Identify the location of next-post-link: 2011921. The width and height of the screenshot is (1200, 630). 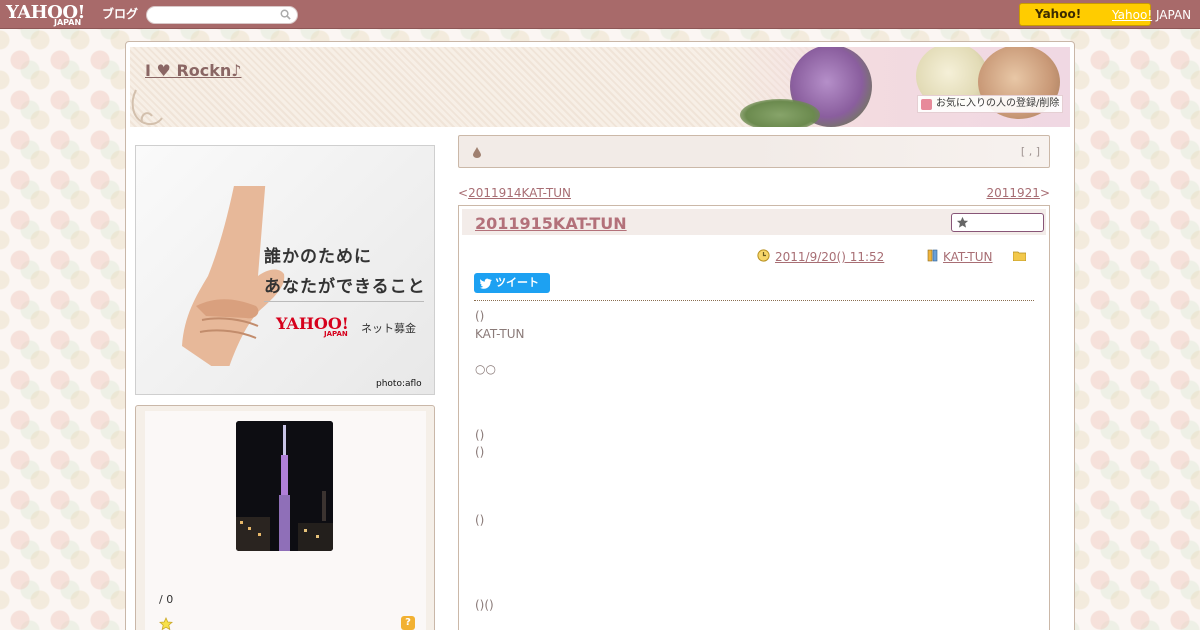
(1012, 193).